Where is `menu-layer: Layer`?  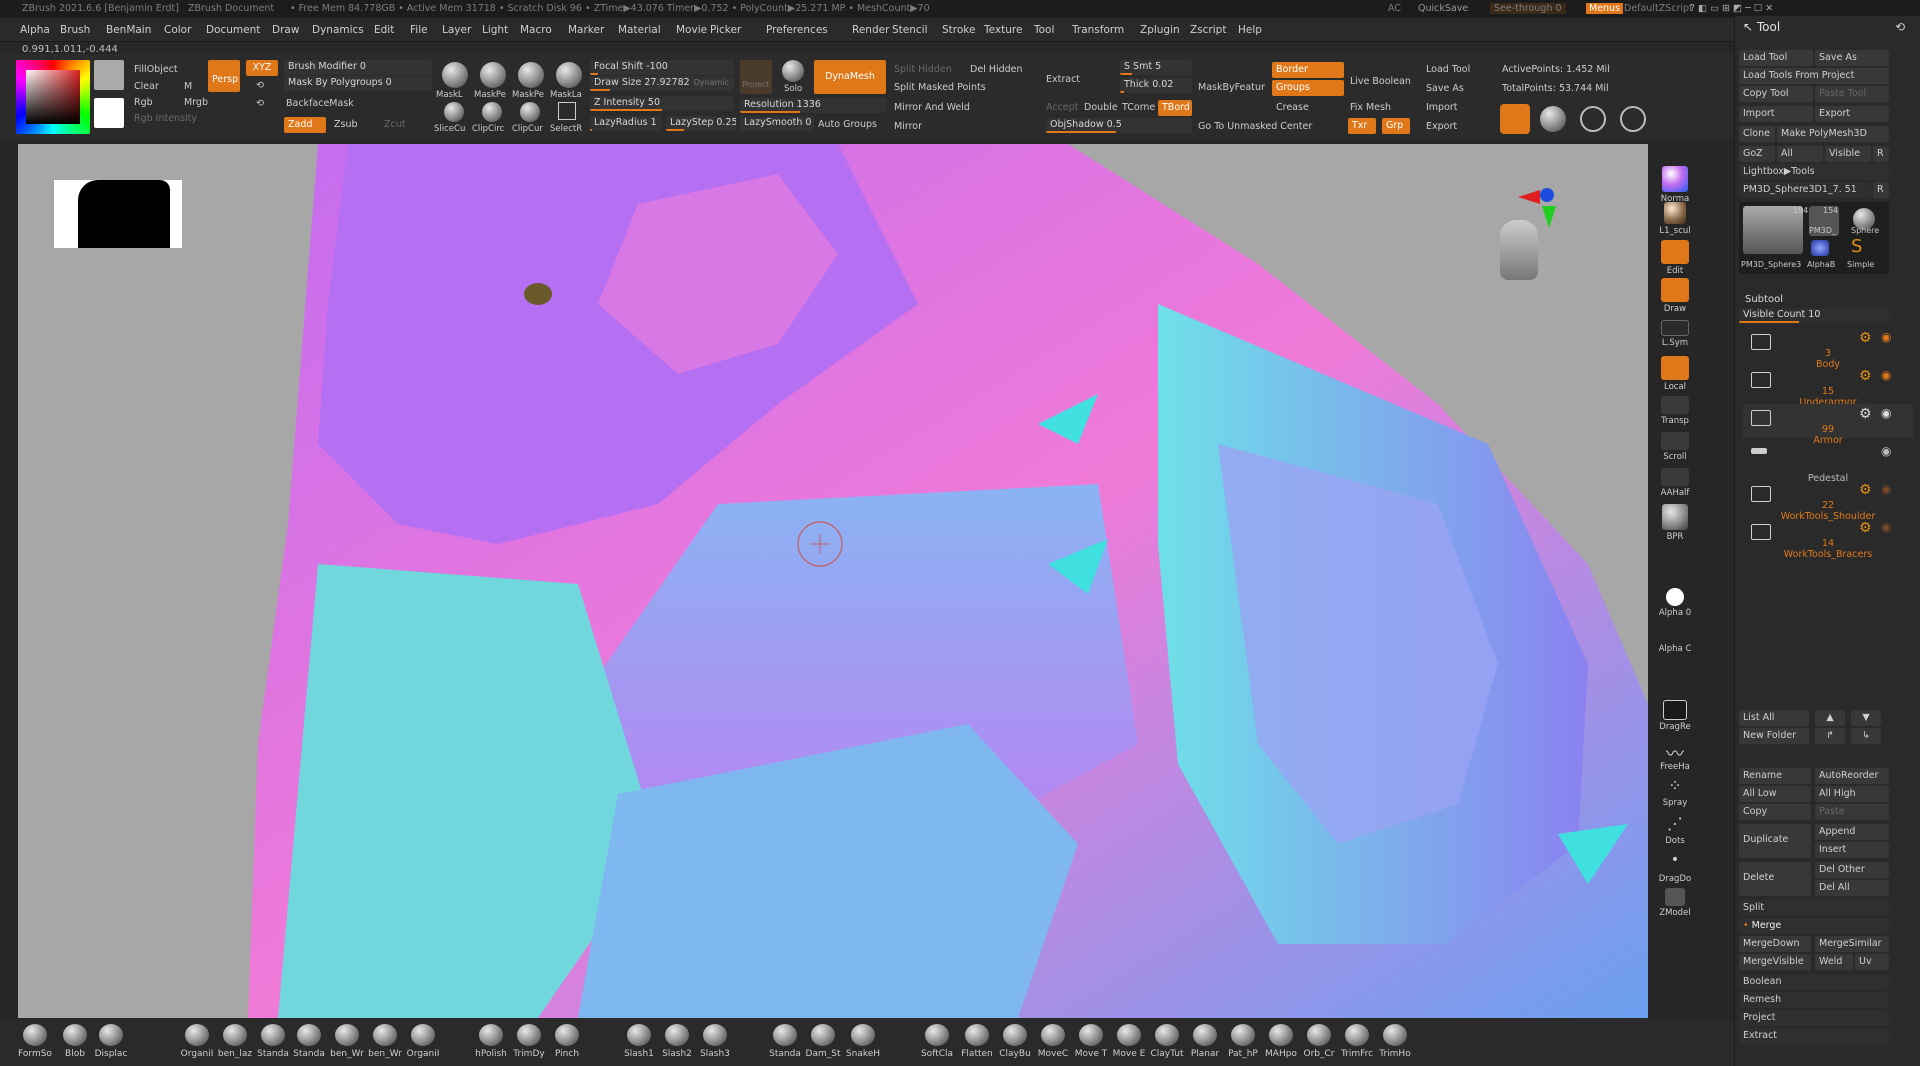 menu-layer: Layer is located at coordinates (456, 30).